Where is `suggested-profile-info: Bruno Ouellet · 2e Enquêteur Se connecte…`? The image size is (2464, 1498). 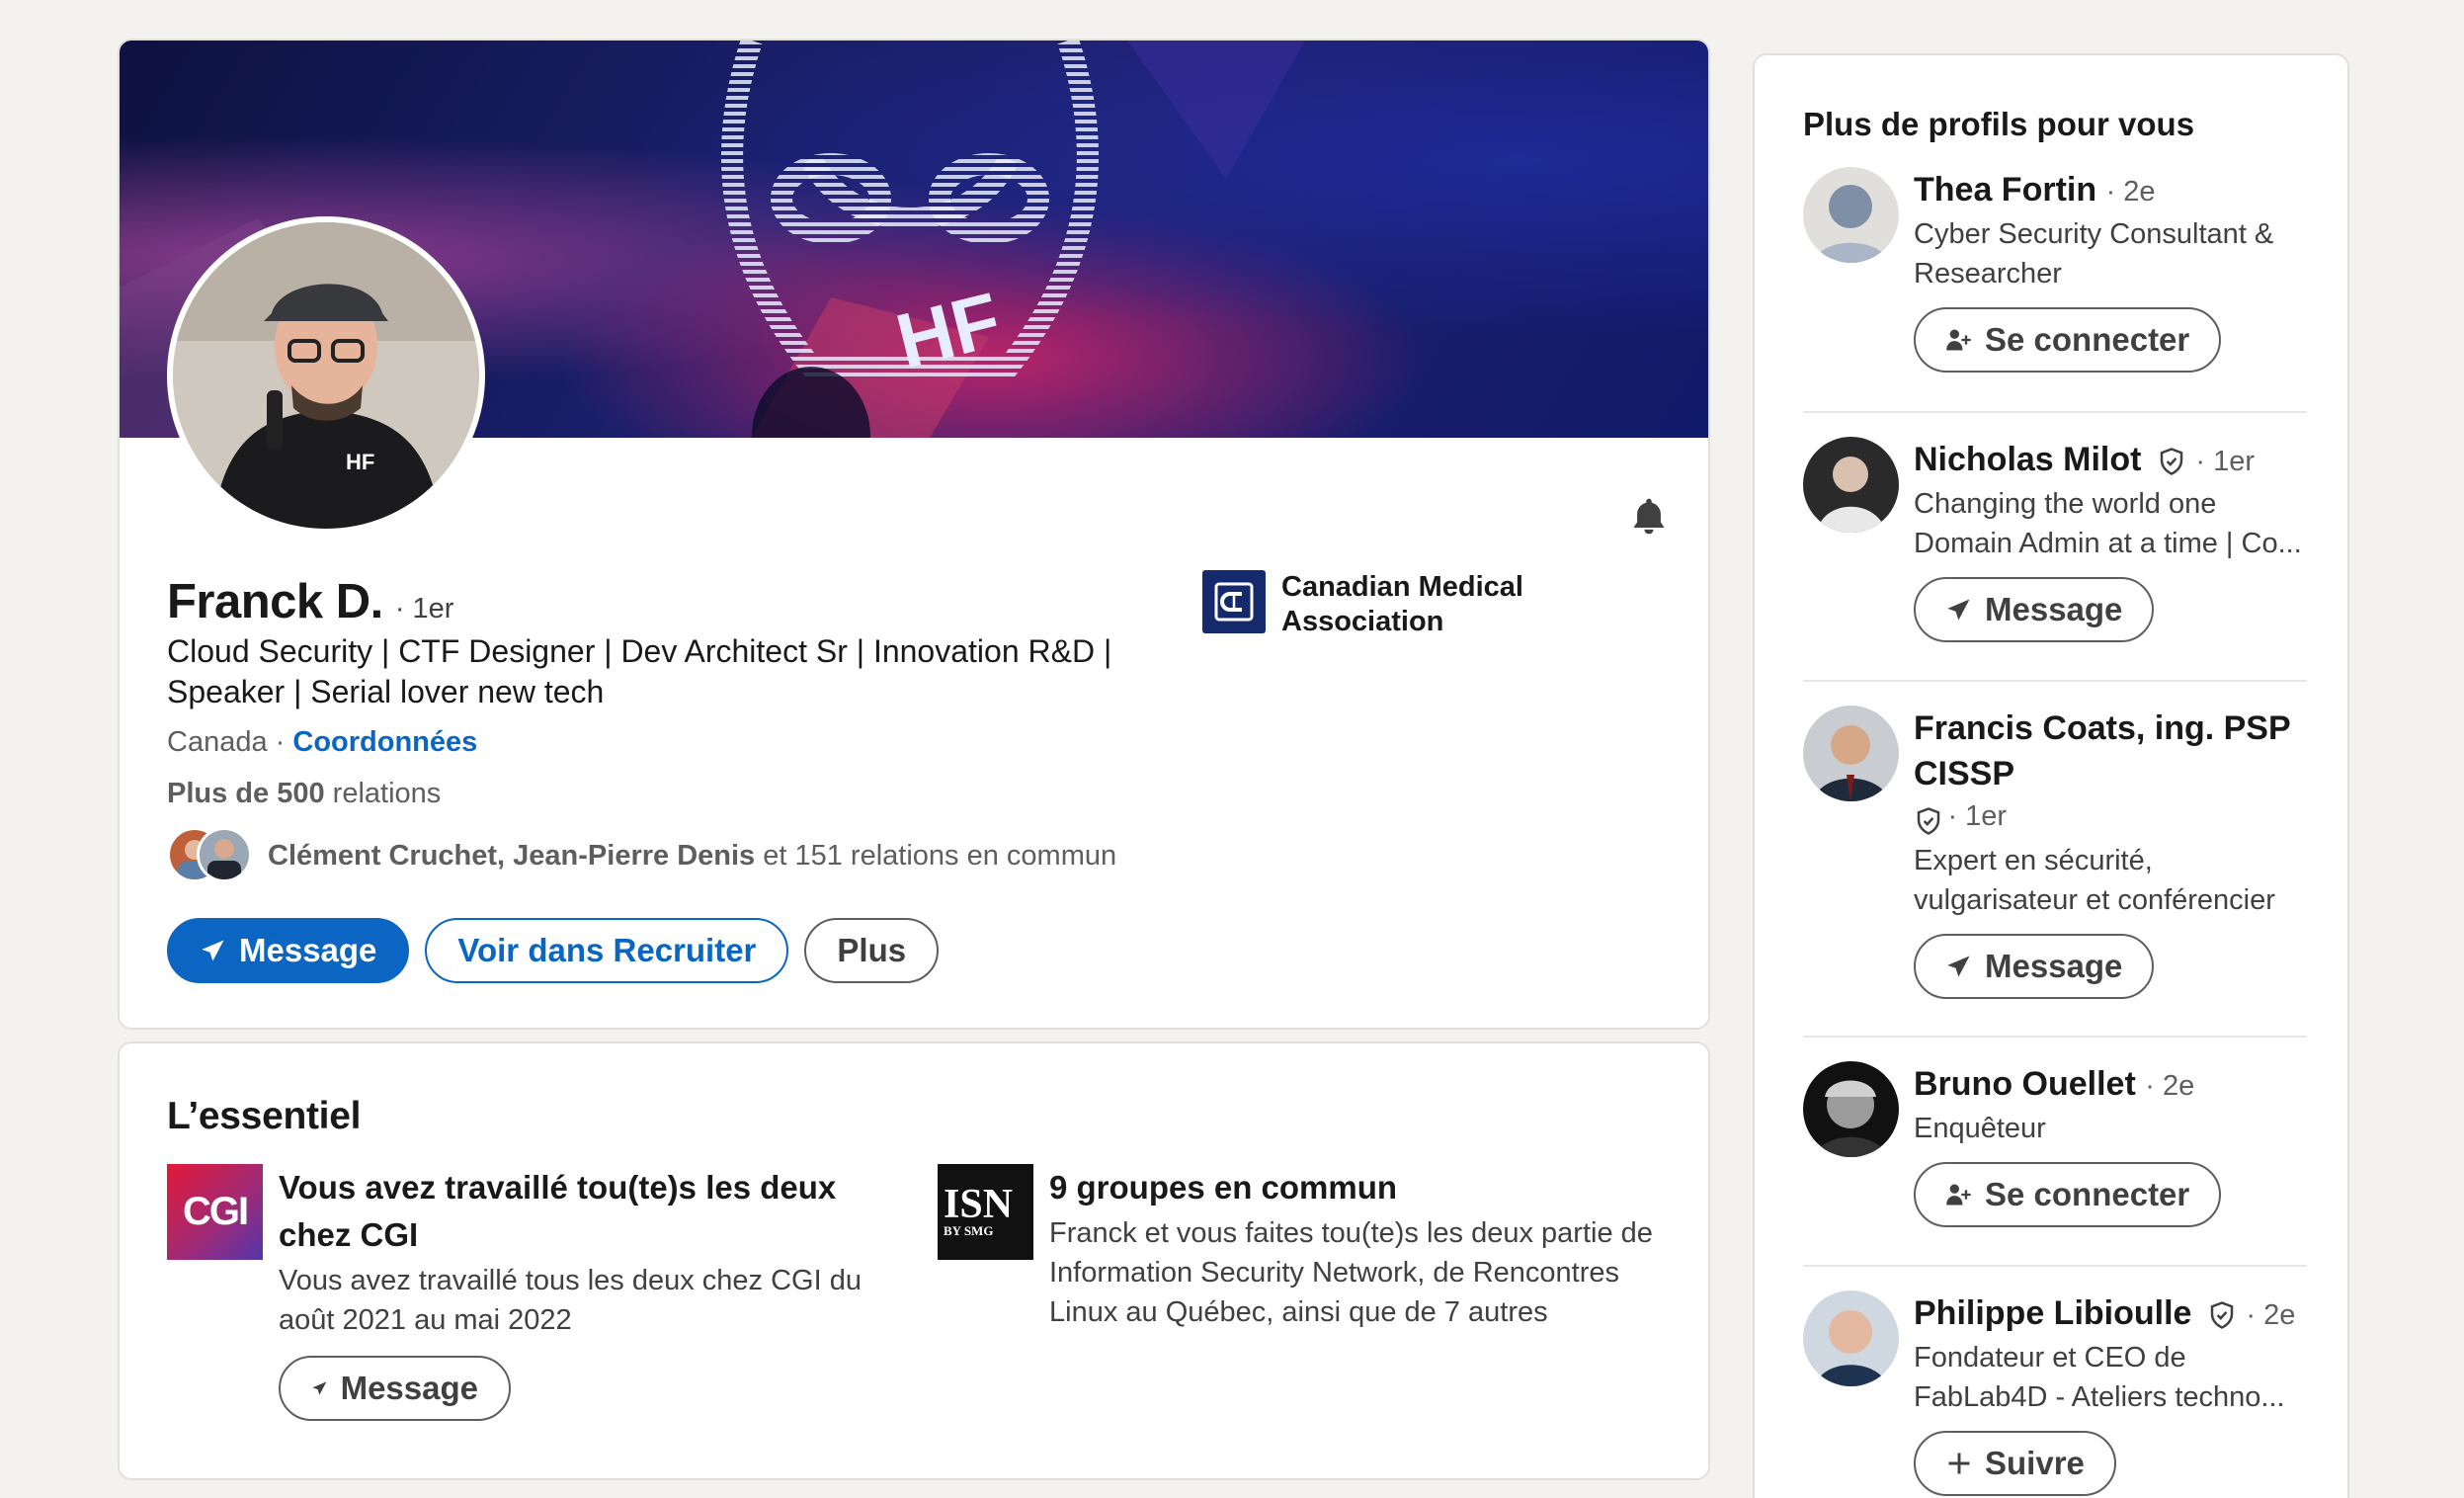
suggested-profile-info: Bruno Ouellet · 2e Enquêteur Se connecte… is located at coordinates (2110, 1144).